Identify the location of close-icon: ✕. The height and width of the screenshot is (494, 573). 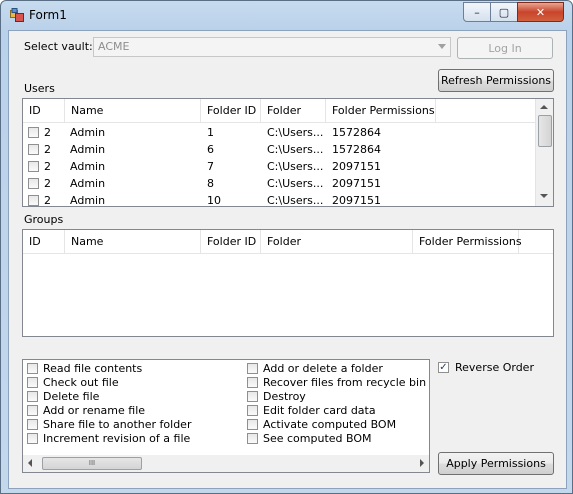
(540, 12).